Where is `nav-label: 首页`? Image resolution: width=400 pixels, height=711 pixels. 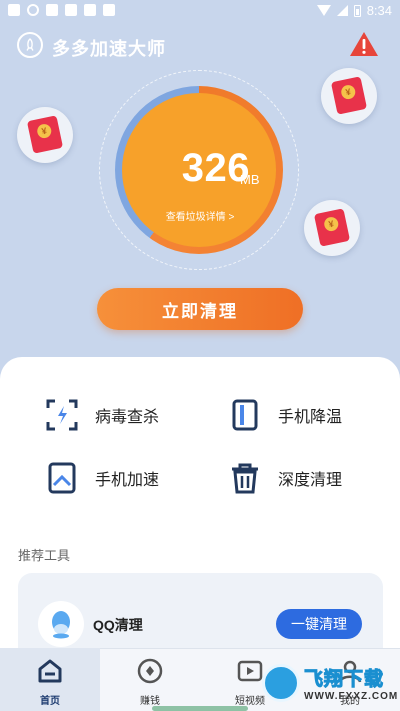
nav-label: 首页 is located at coordinates (50, 701).